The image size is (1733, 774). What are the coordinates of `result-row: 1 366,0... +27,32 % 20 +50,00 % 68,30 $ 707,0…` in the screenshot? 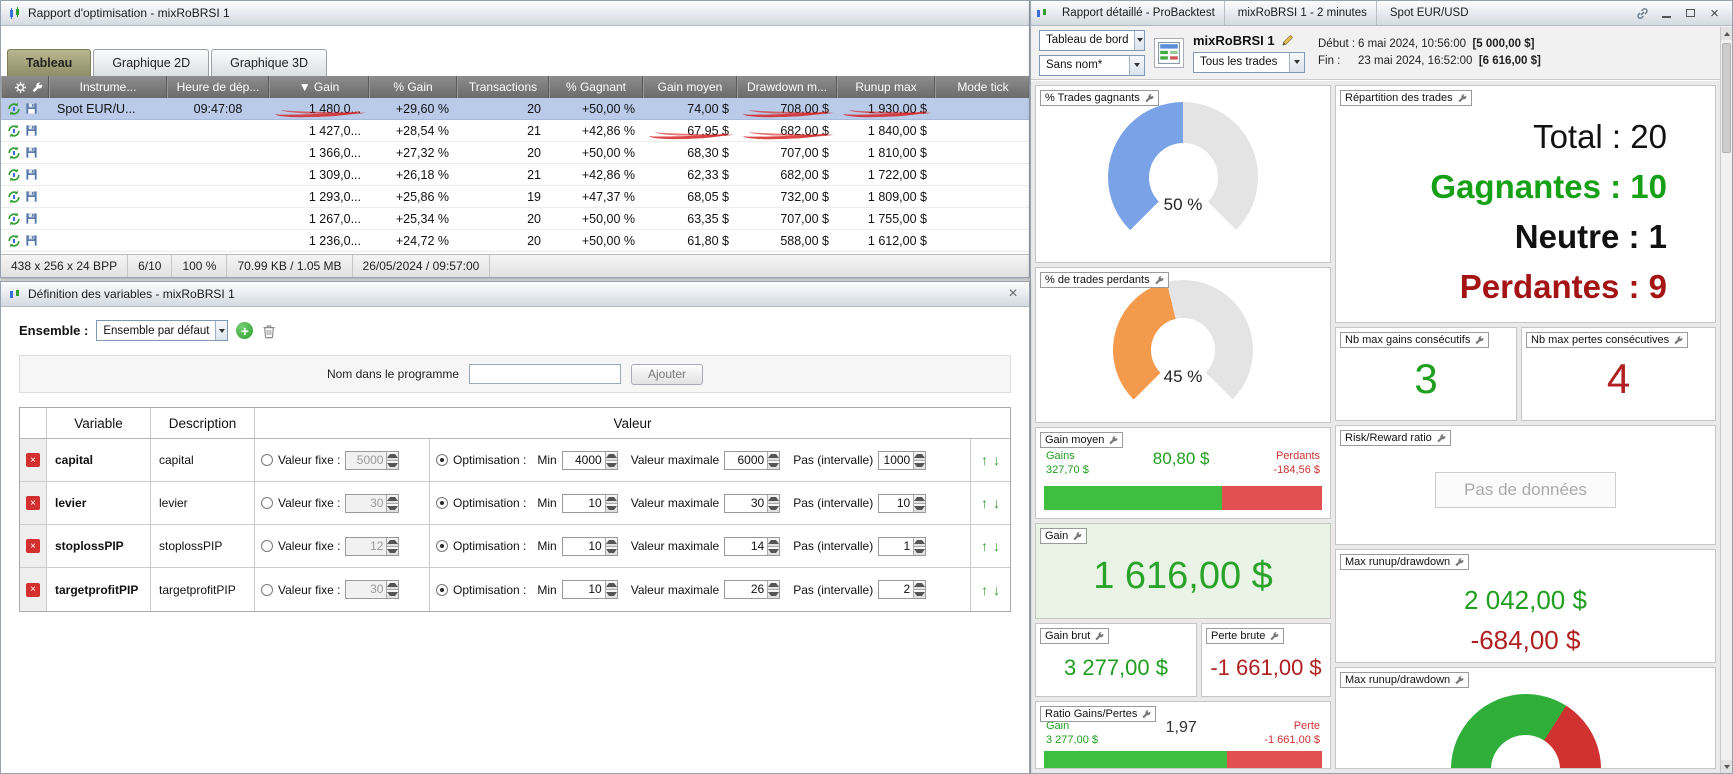 It's located at (515, 153).